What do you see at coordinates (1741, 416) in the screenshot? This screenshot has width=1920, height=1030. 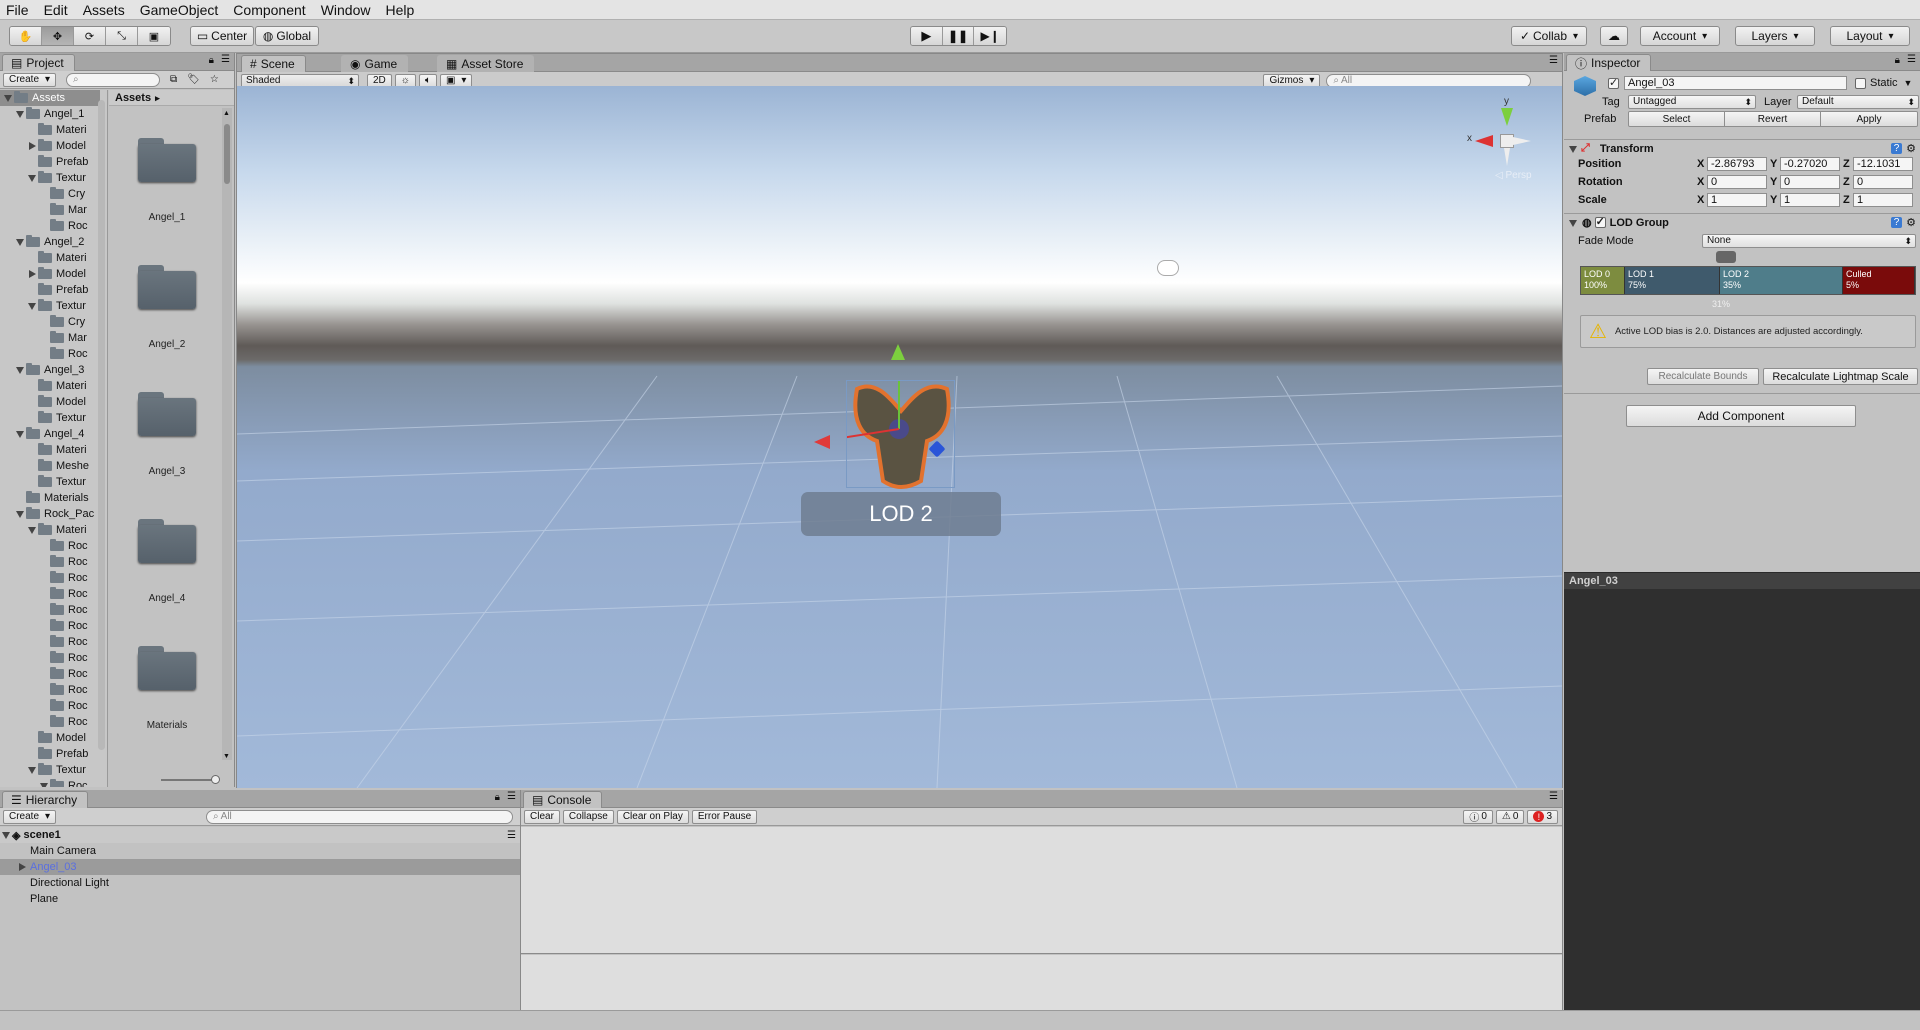 I see `add-component-button: Add Component` at bounding box center [1741, 416].